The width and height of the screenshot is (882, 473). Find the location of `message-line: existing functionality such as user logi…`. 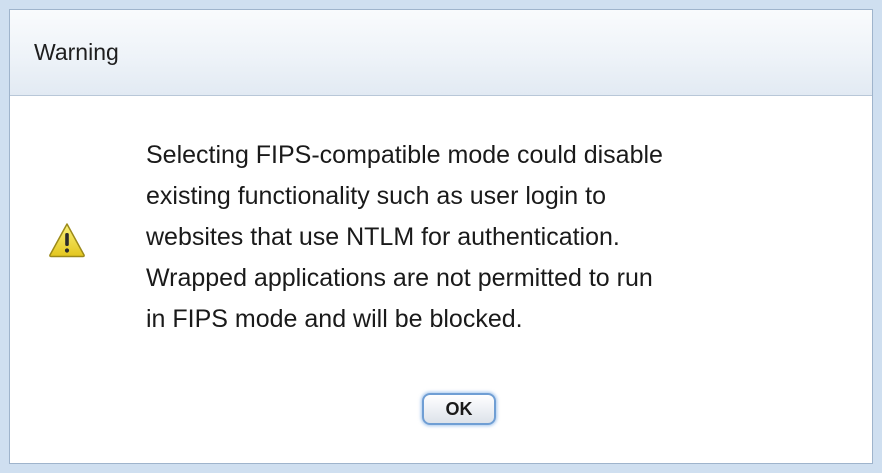

message-line: existing functionality such as user logi… is located at coordinates (376, 196).